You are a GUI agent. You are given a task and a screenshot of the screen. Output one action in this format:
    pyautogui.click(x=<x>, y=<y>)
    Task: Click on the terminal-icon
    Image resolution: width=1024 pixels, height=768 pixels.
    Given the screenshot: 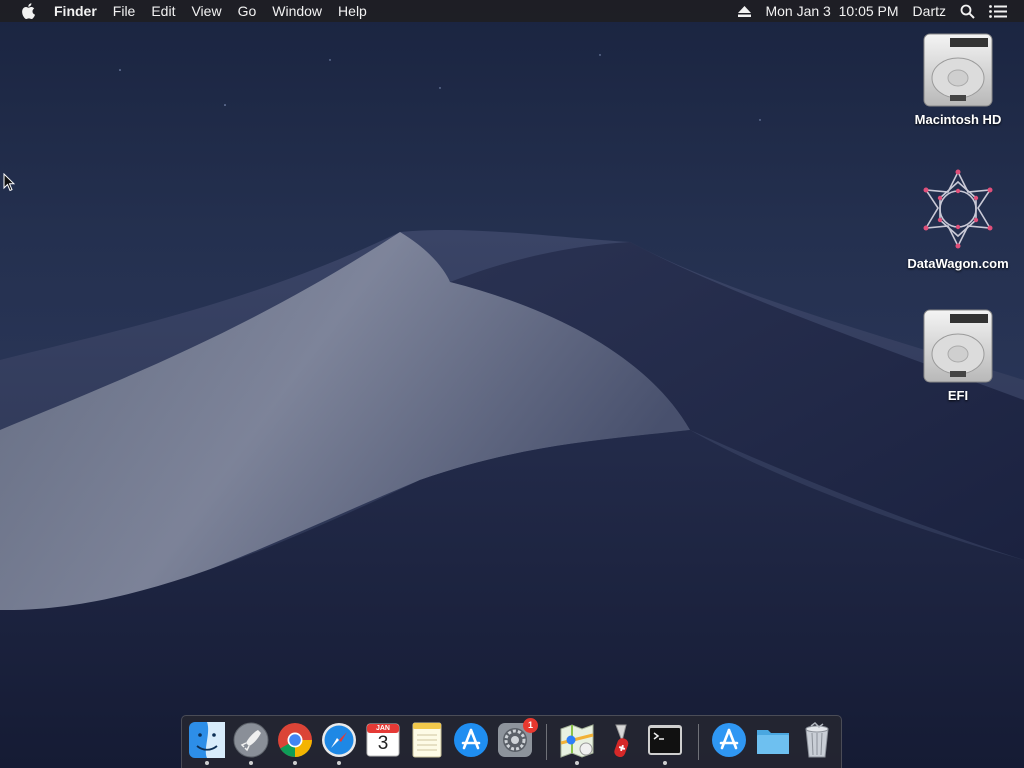 What is the action you would take?
    pyautogui.click(x=665, y=740)
    